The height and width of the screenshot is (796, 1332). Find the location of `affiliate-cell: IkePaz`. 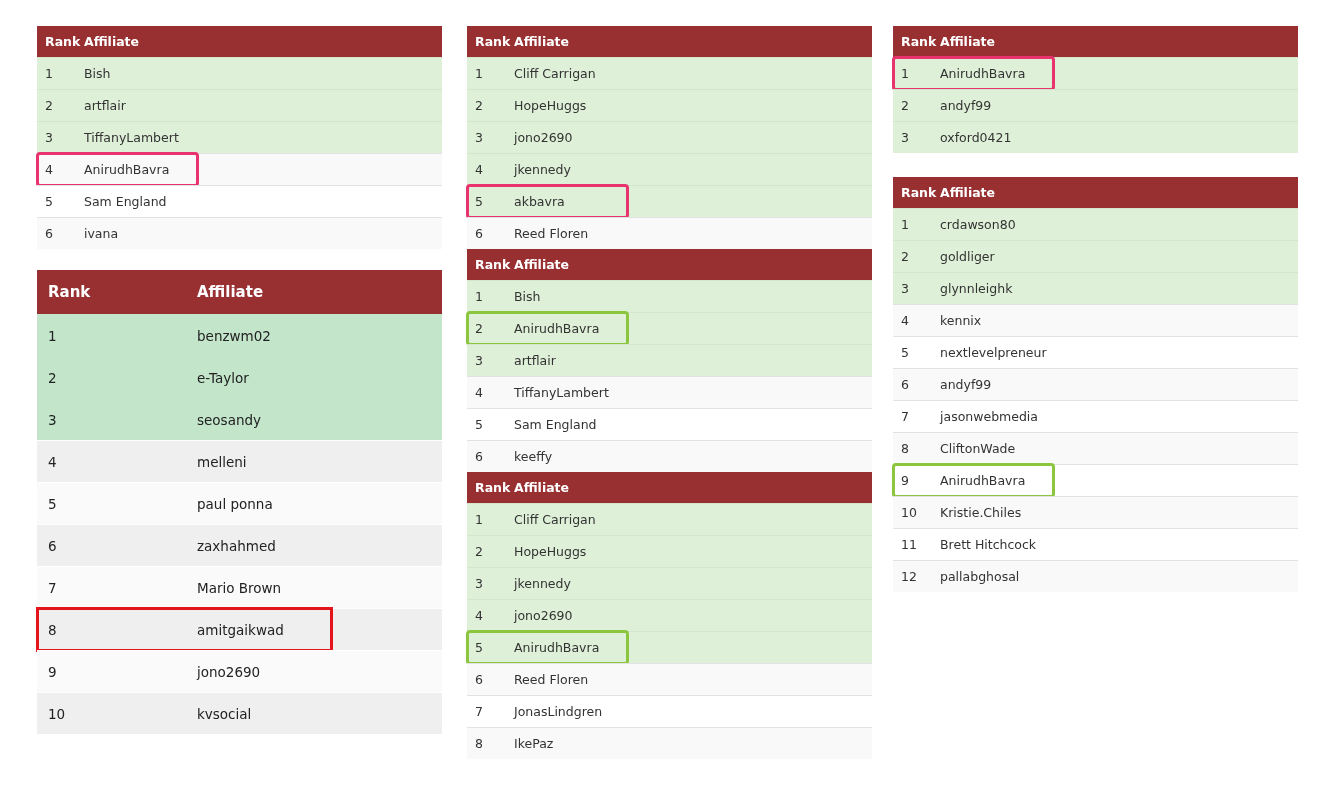

affiliate-cell: IkePaz is located at coordinates (534, 743).